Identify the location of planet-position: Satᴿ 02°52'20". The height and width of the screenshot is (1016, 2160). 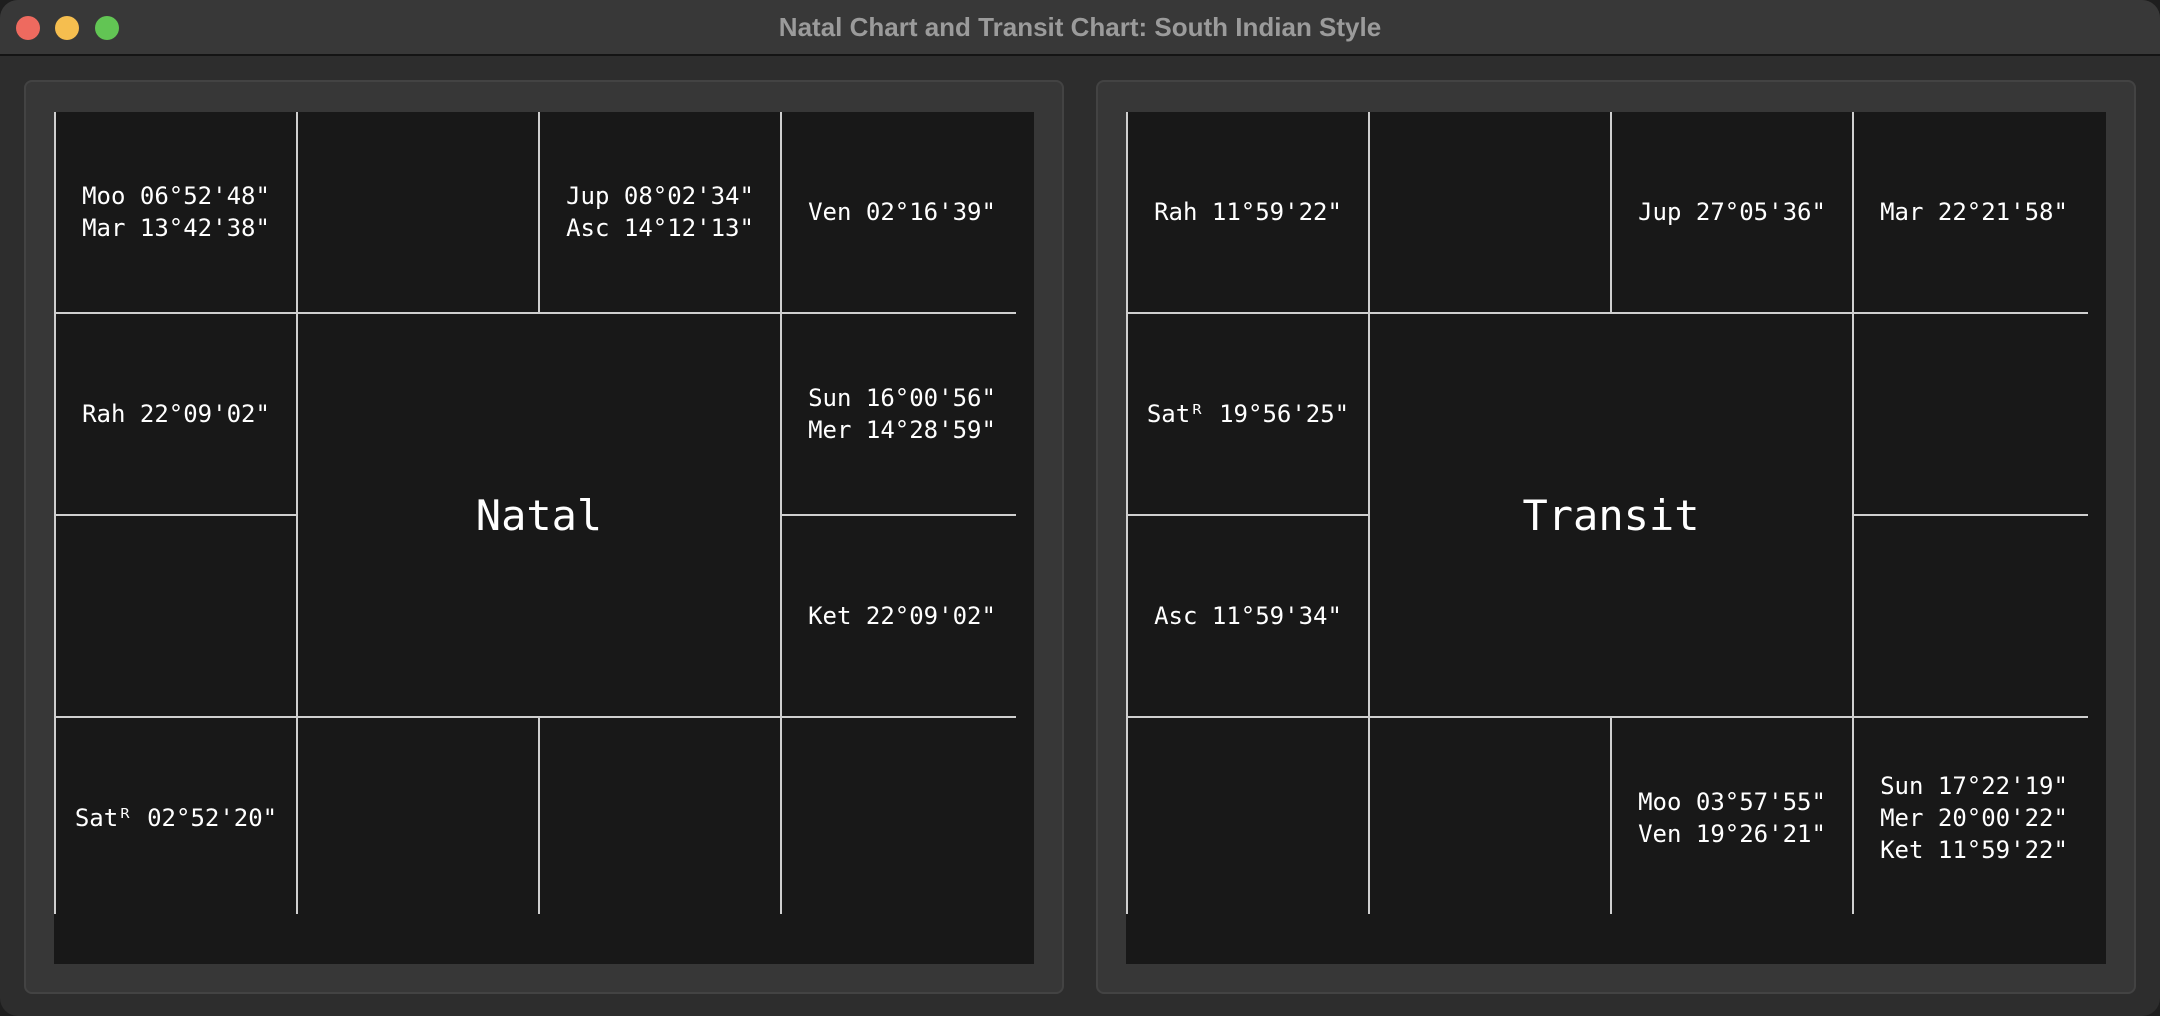
(176, 818).